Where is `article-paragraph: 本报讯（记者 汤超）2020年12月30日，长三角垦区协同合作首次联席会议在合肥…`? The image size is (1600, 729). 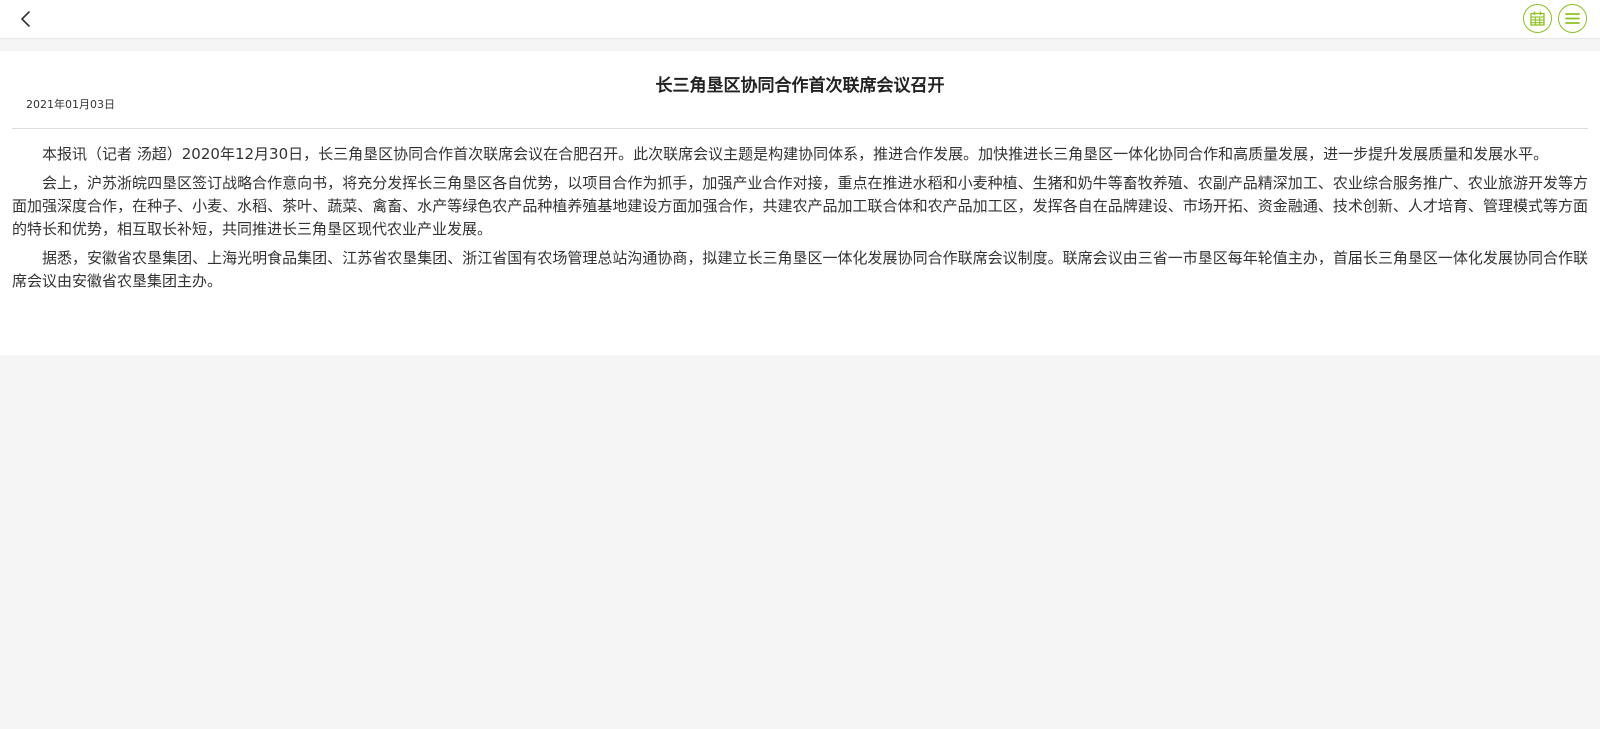
article-paragraph: 本报讯（记者 汤超）2020年12月30日，长三角垦区协同合作首次联席会议在合肥… is located at coordinates (795, 154).